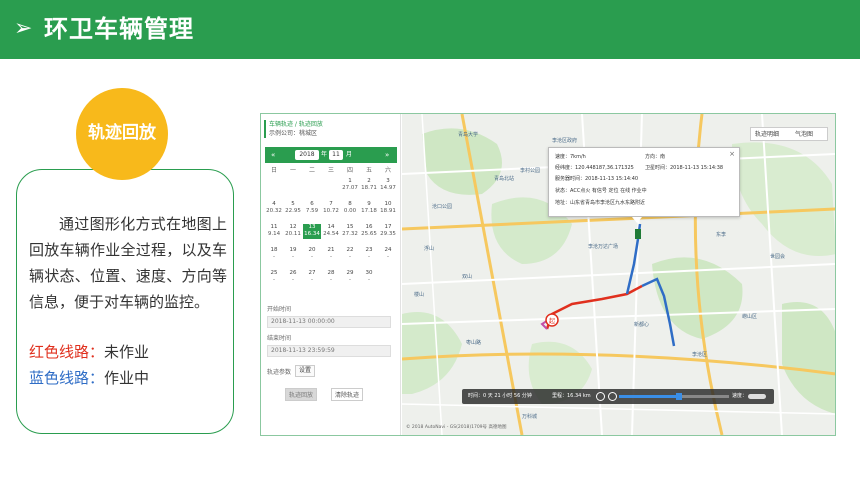 The height and width of the screenshot is (484, 860). Describe the element at coordinates (369, 250) in the screenshot. I see `calendar-day-number: 23` at that location.